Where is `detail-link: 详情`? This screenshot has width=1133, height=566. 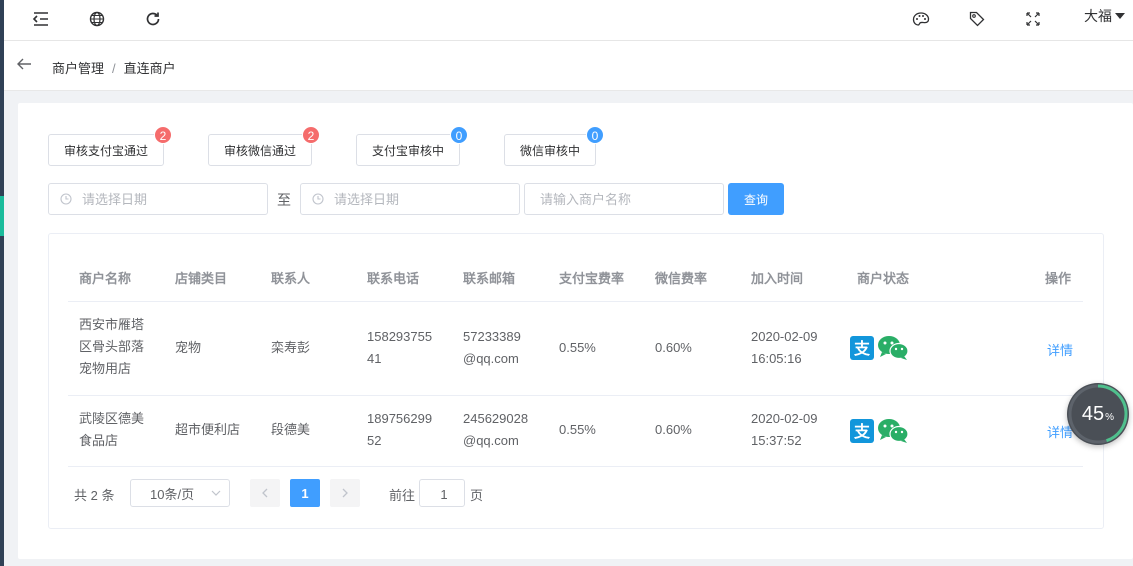
detail-link: 详情 is located at coordinates (1060, 349).